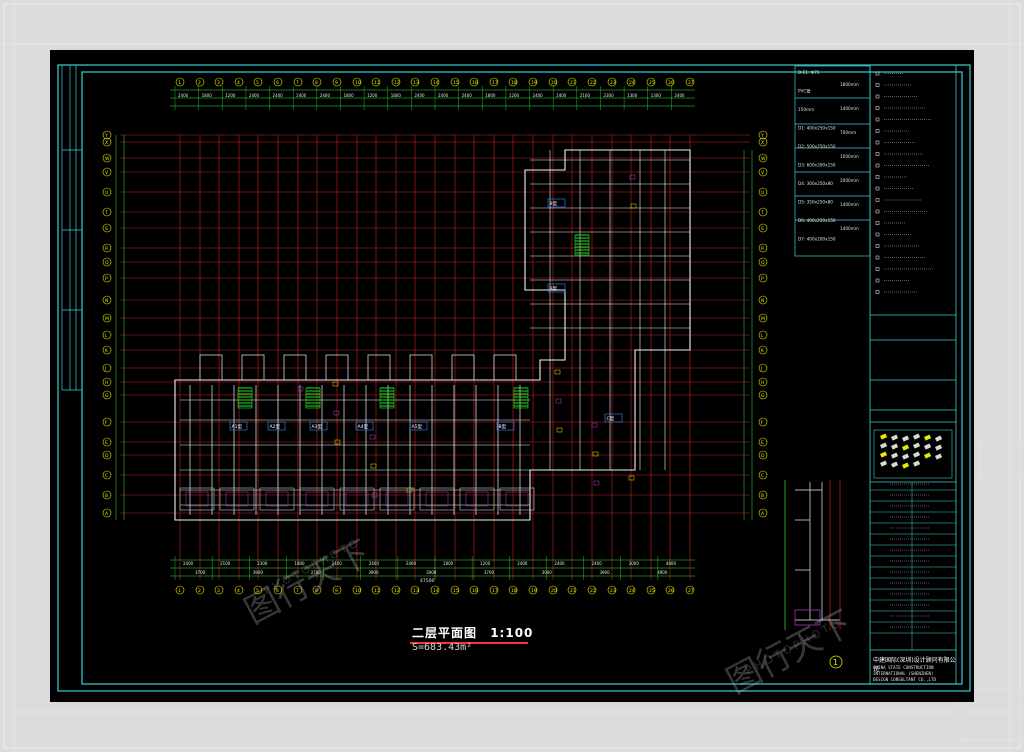 This screenshot has height=752, width=1024. Describe the element at coordinates (313, 398) in the screenshot. I see `stair` at that location.